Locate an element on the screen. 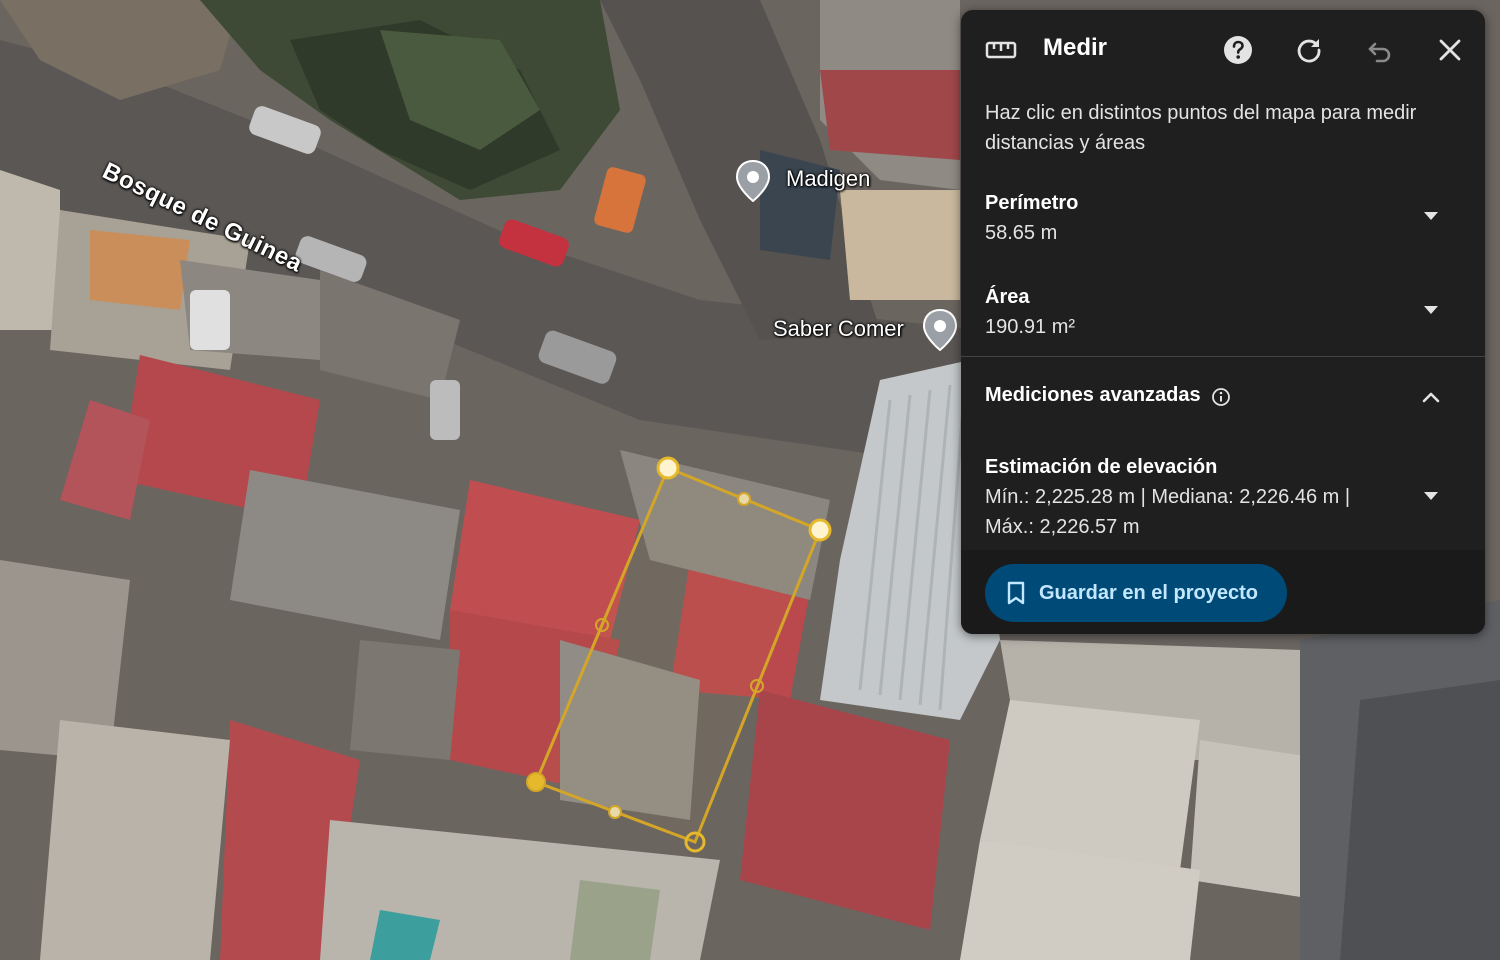 The width and height of the screenshot is (1500, 960). poi-label-saber-comer: Saber Comer is located at coordinates (838, 329).